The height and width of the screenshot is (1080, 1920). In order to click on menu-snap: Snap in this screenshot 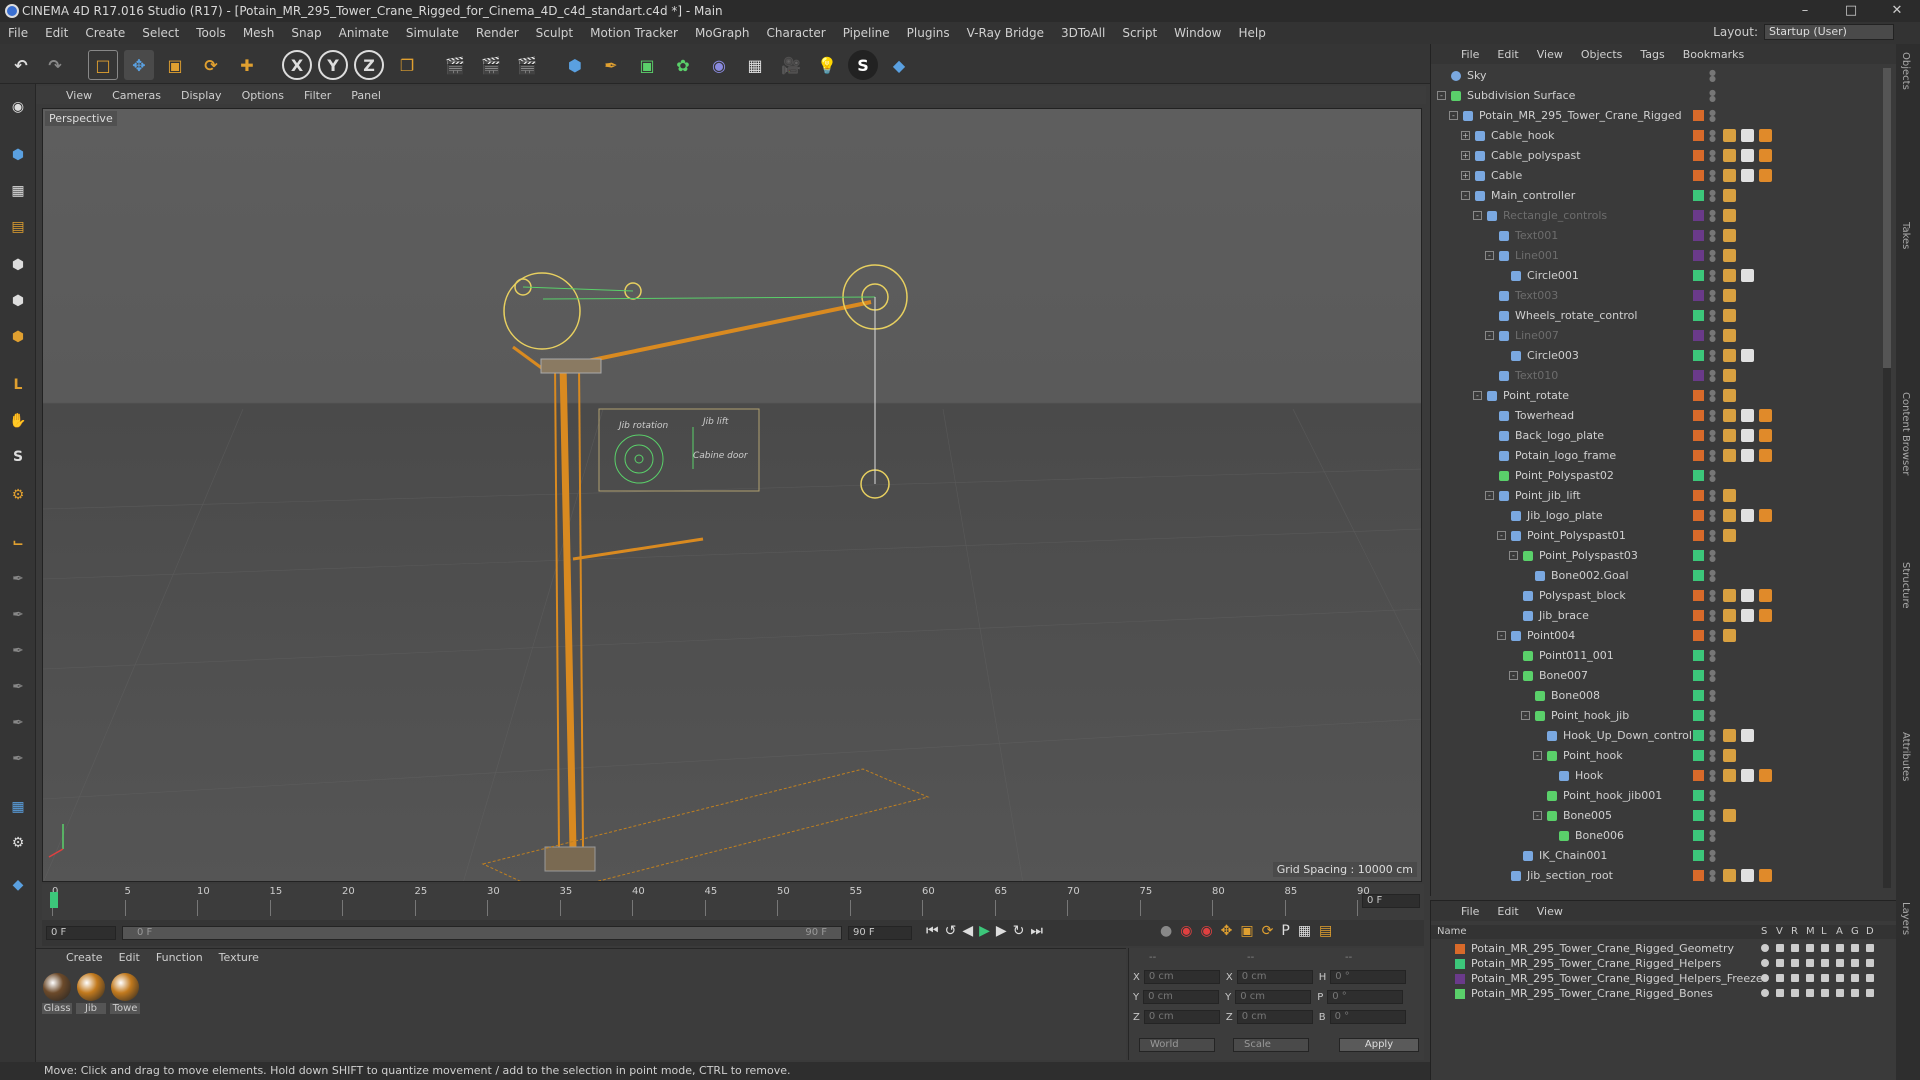, I will do `click(306, 33)`.